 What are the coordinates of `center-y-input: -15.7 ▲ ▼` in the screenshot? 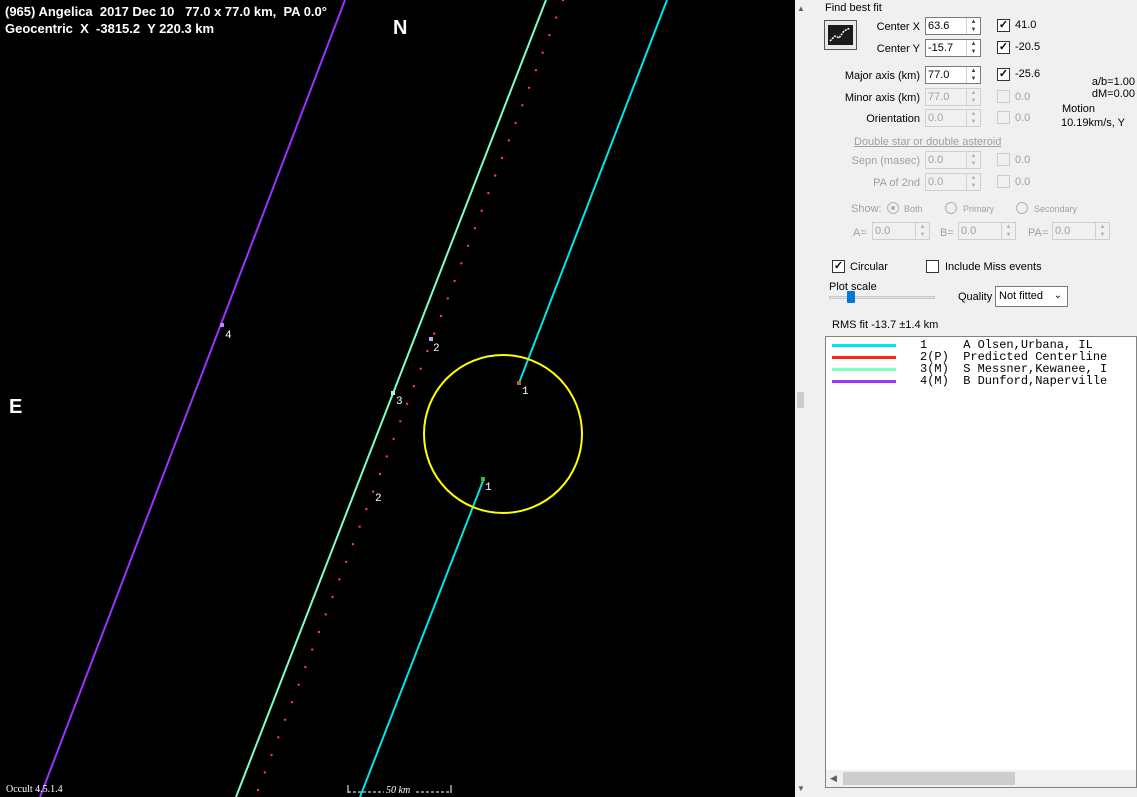 It's located at (953, 48).